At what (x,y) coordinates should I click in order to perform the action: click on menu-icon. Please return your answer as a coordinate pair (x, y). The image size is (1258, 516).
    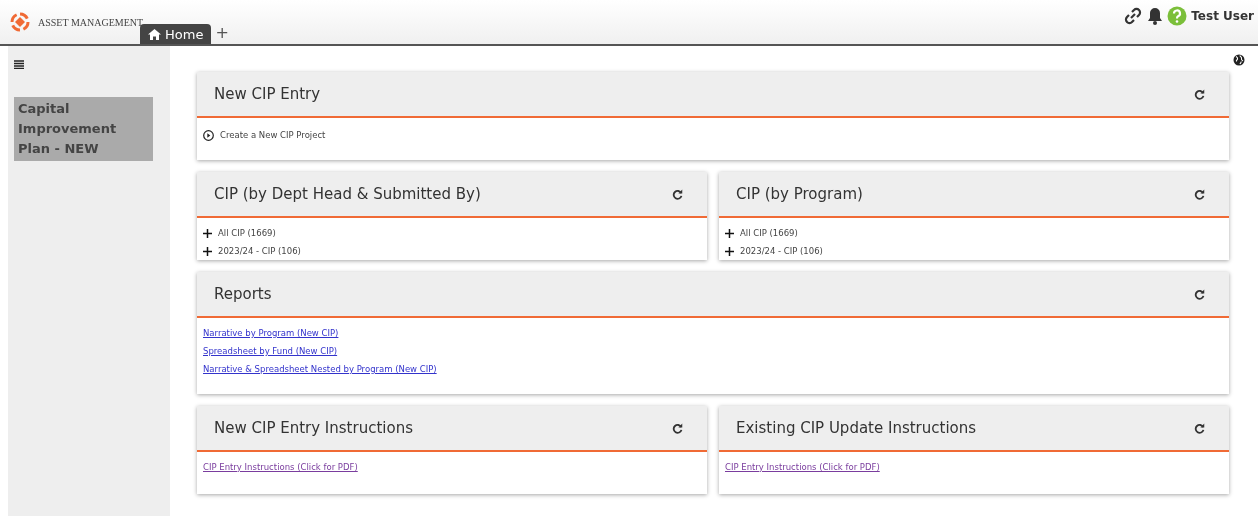
    Looking at the image, I should click on (19, 64).